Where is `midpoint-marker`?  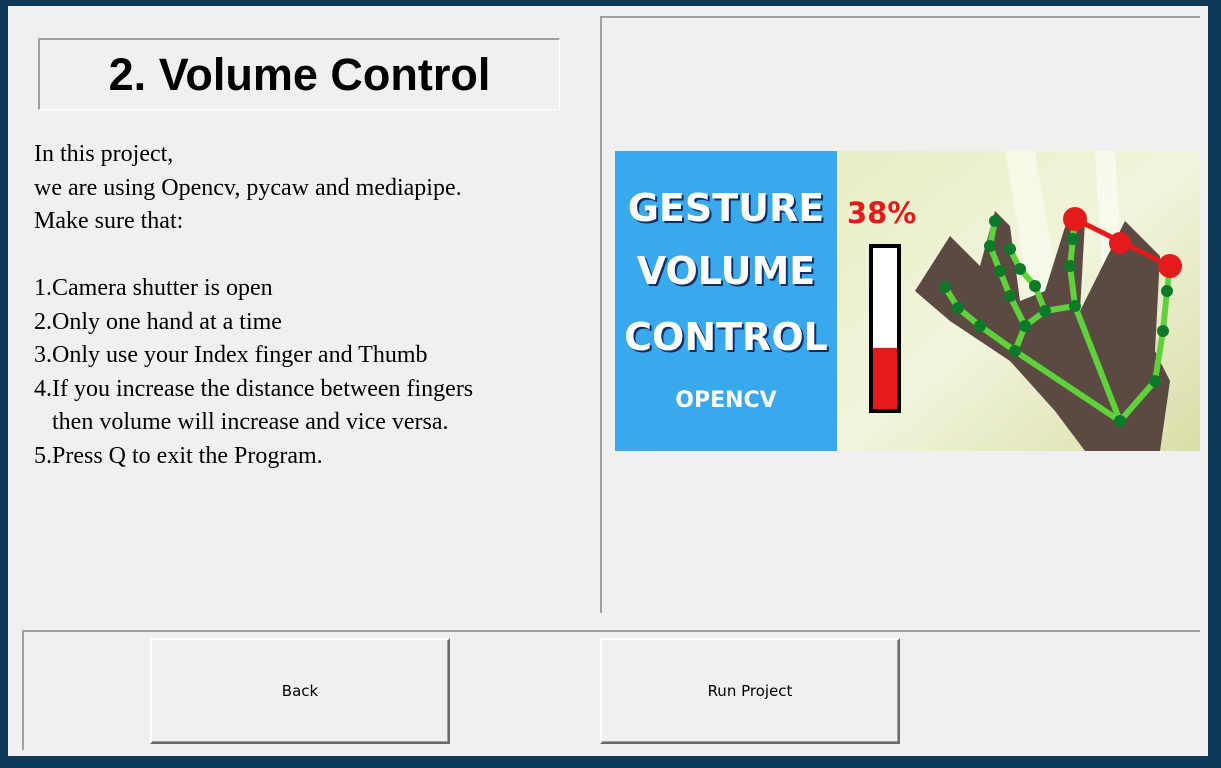
midpoint-marker is located at coordinates (1120, 243).